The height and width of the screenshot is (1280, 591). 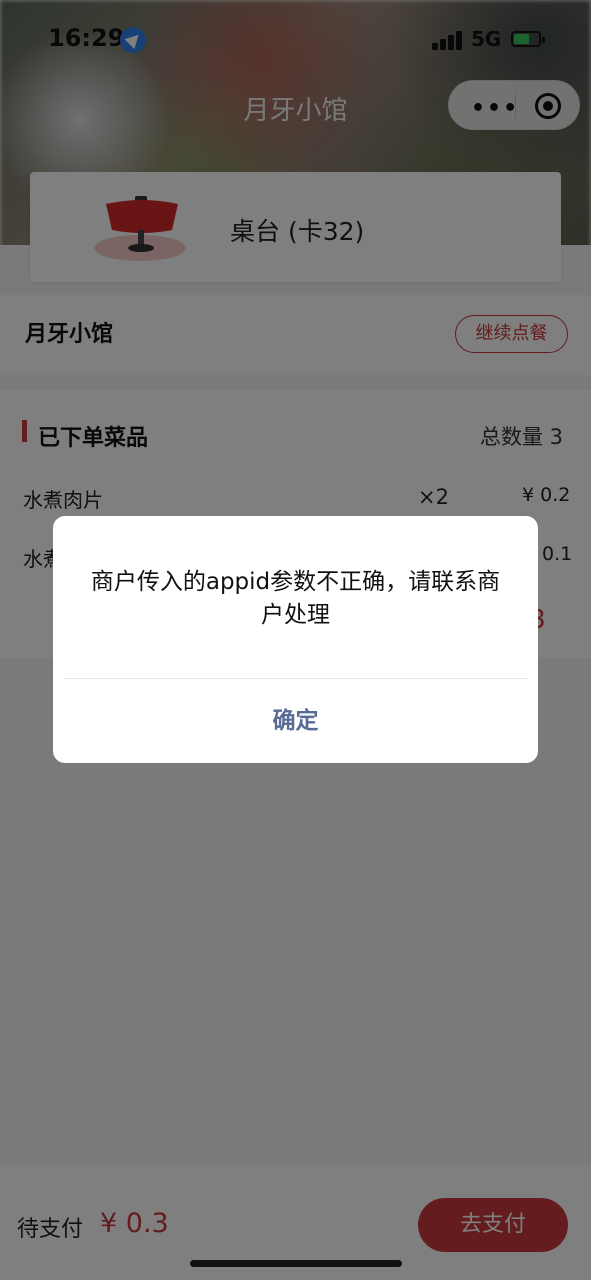 What do you see at coordinates (295, 598) in the screenshot?
I see `dialog-message: 商户传入的appid参数不正确，请联系商户处理` at bounding box center [295, 598].